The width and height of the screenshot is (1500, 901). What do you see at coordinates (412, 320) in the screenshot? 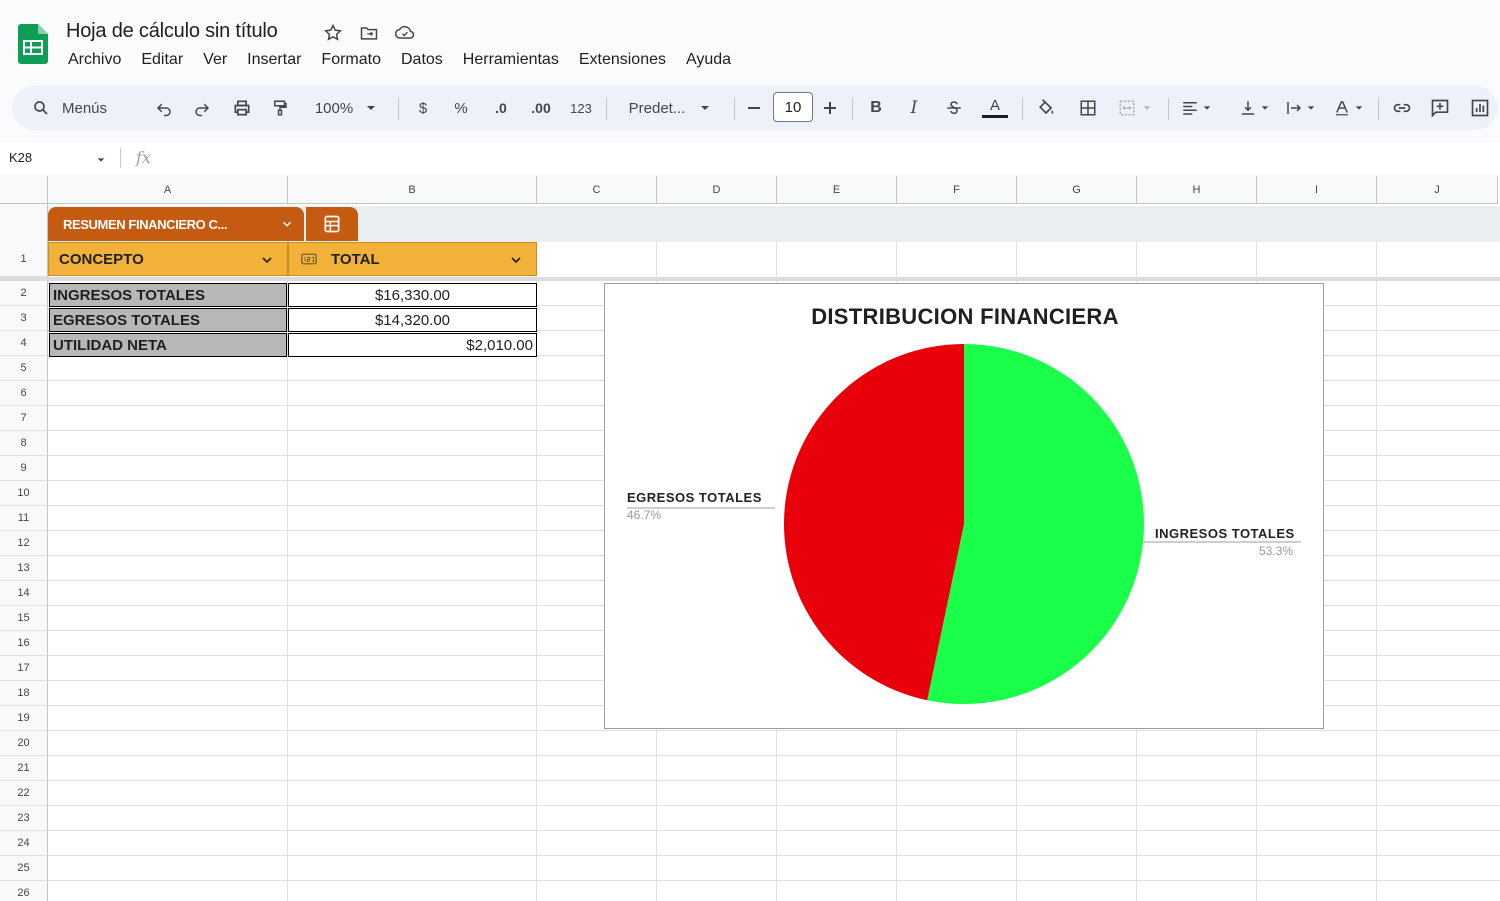
I see `cell-b3: $14,320.00` at bounding box center [412, 320].